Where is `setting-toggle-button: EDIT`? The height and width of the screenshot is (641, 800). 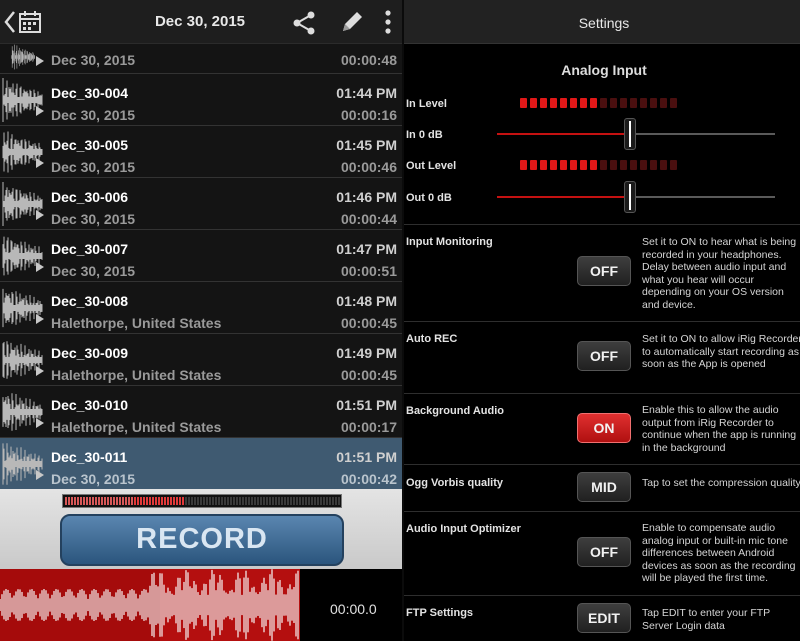
setting-toggle-button: EDIT is located at coordinates (604, 618).